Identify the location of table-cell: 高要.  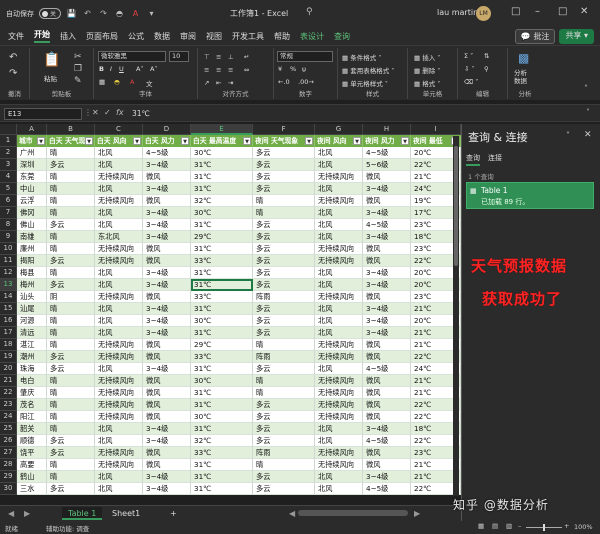
(32, 465).